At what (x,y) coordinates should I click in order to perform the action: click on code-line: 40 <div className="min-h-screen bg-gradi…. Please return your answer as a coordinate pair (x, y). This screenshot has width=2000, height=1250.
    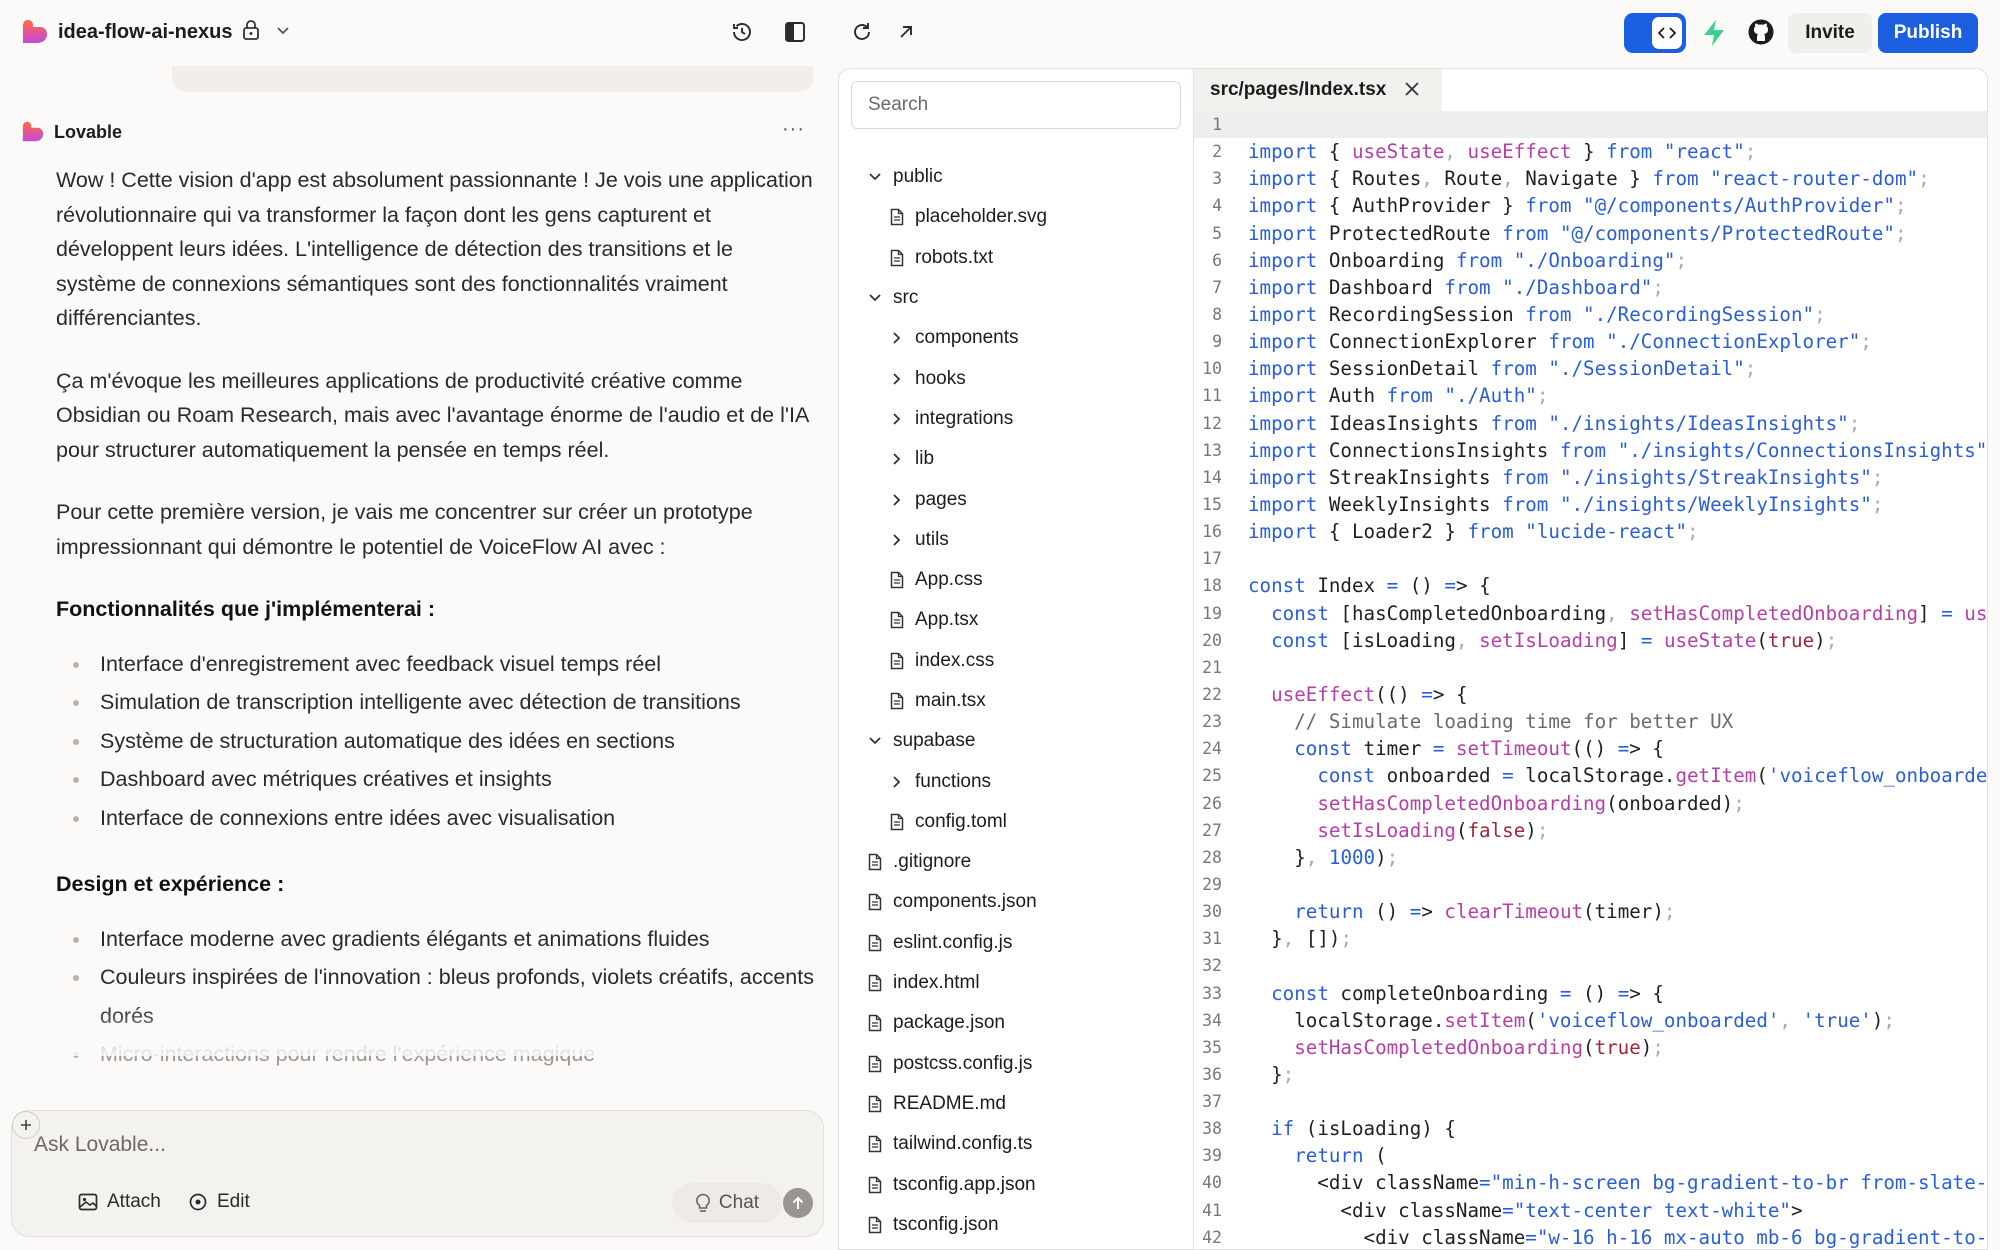
    Looking at the image, I should click on (1590, 1182).